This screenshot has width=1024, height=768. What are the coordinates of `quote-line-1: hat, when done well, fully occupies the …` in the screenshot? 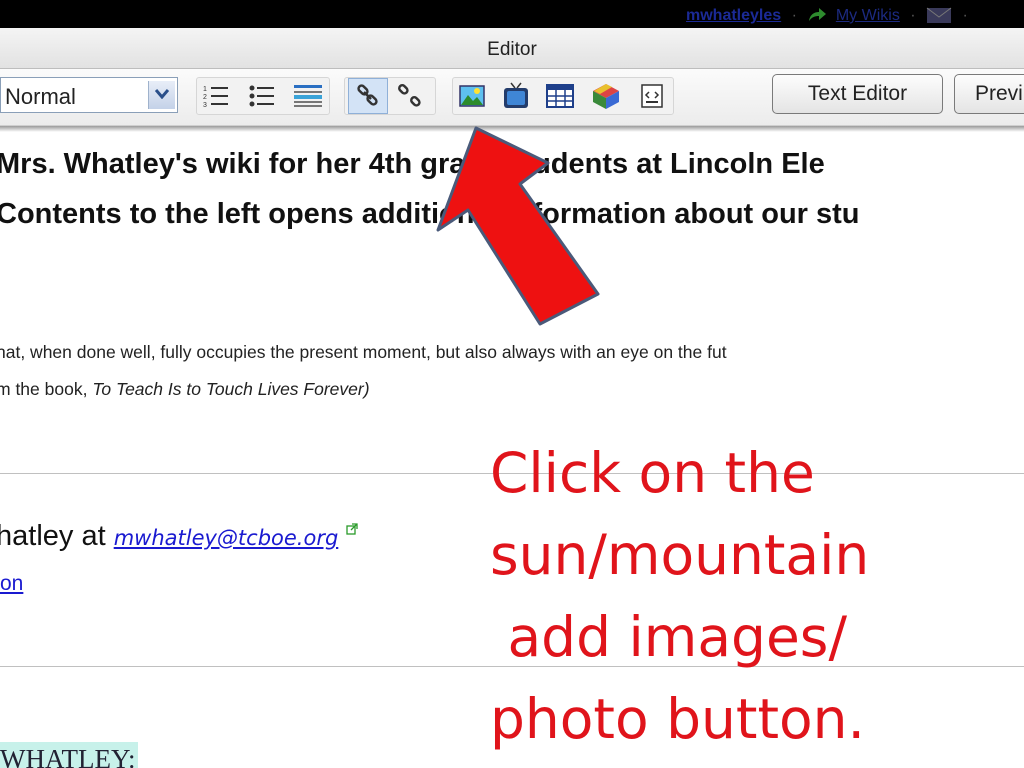 It's located at (363, 352).